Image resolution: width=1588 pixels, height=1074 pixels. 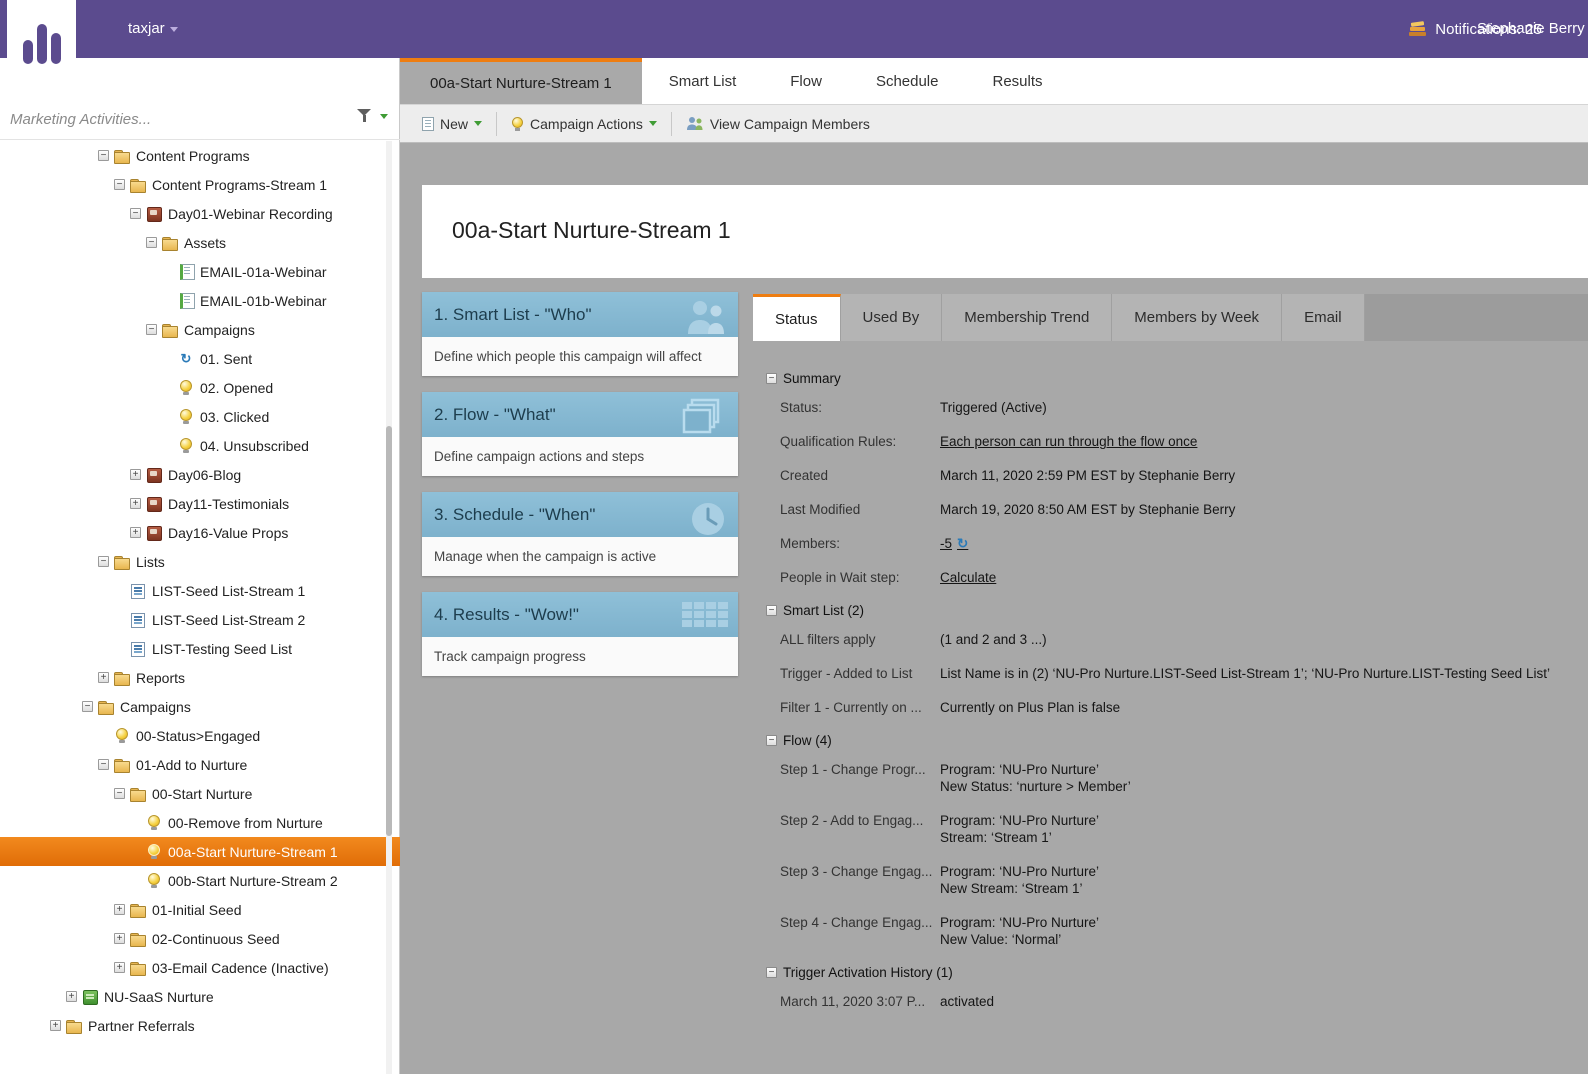 I want to click on tree-item-day01-webinar-recording: − Day01-Webinar Recording, so click(x=200, y=213).